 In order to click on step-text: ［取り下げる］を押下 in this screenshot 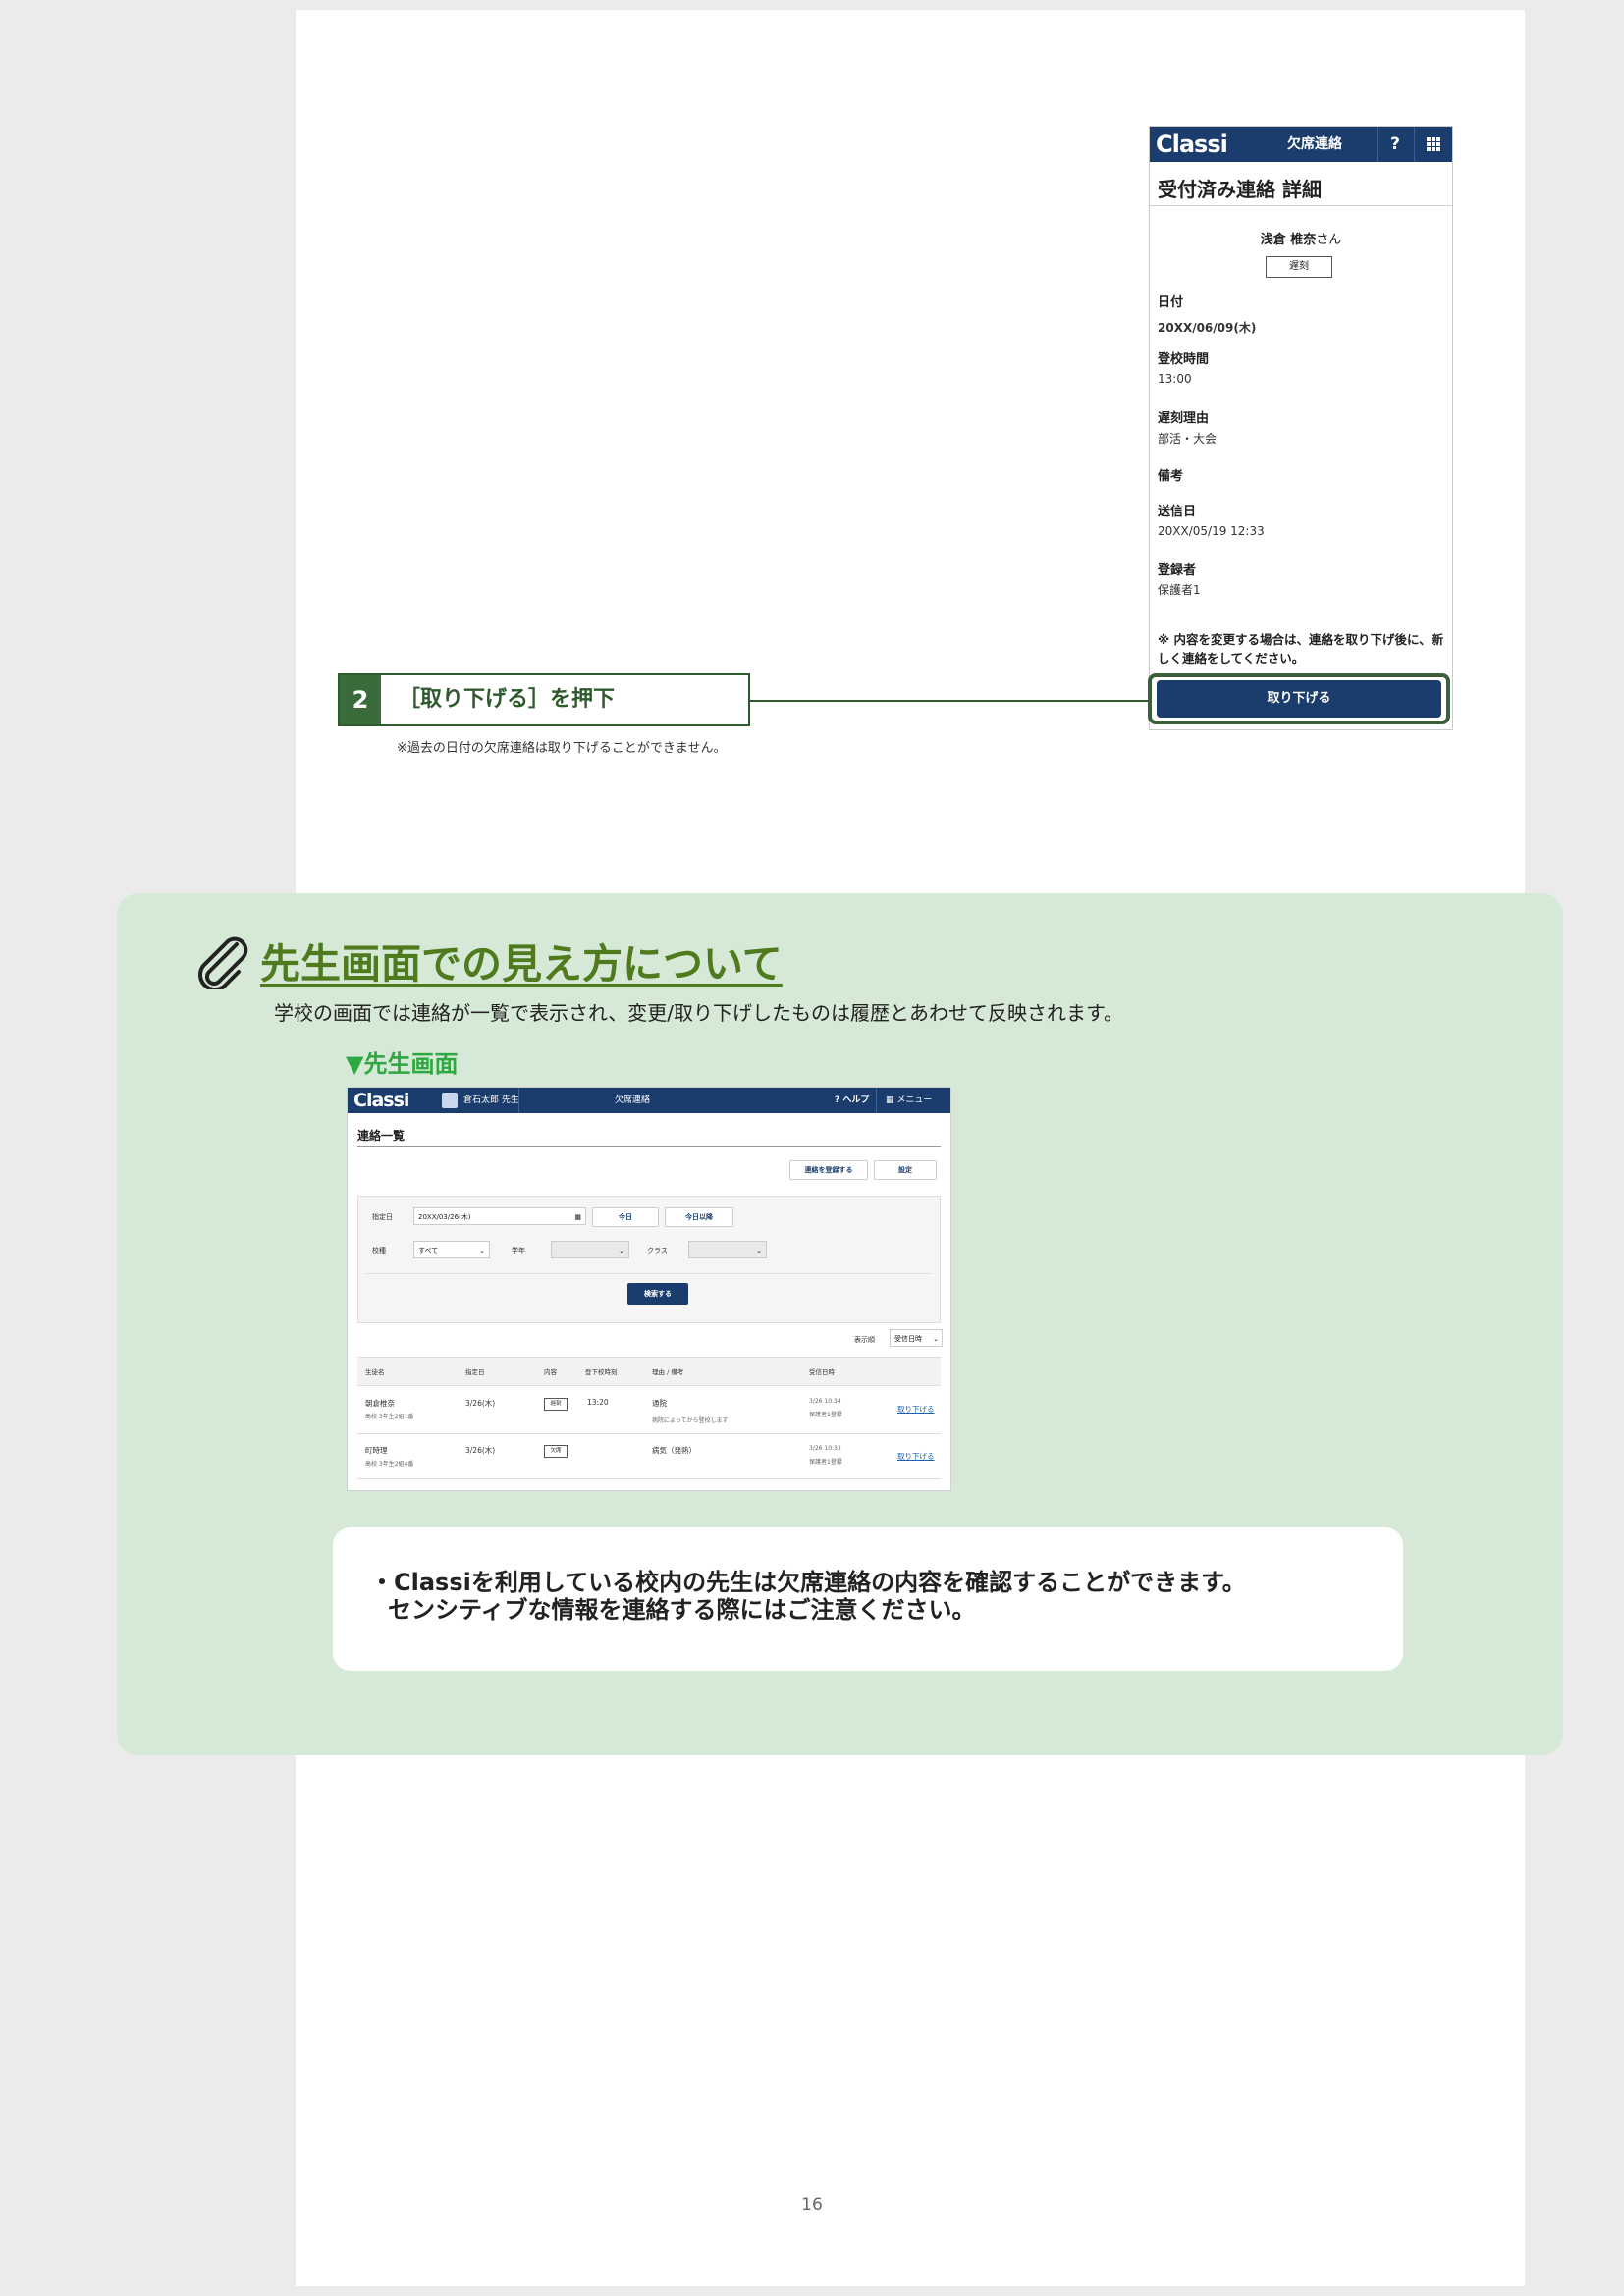, I will do `click(507, 699)`.